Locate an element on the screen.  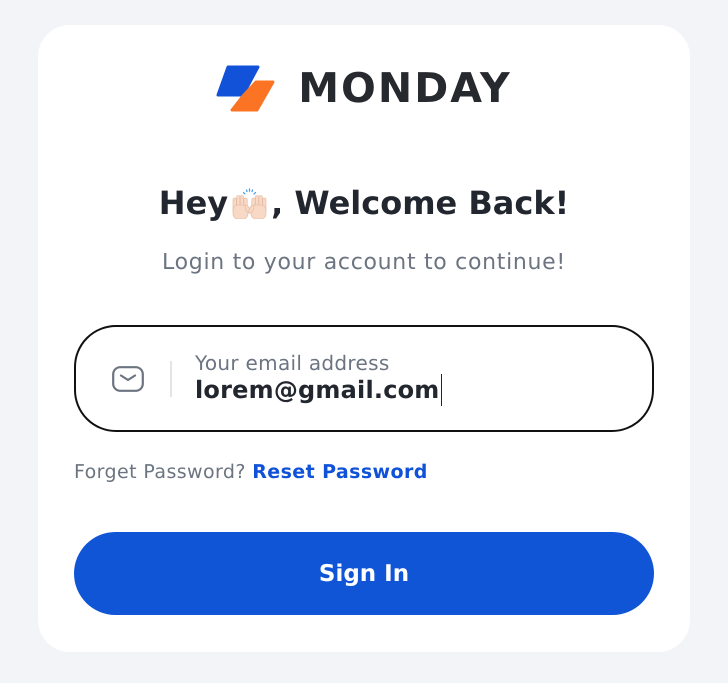
forgot-password-text: Forget Password? Reset Password is located at coordinates (251, 472).